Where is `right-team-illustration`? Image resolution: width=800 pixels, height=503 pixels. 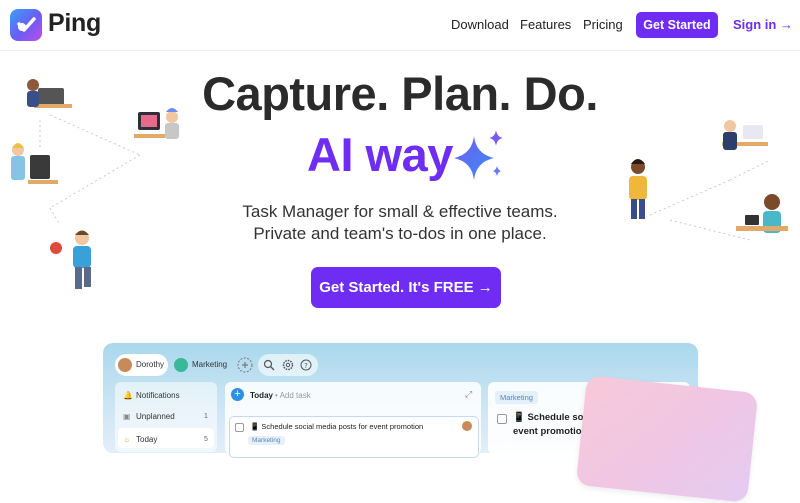 right-team-illustration is located at coordinates (708, 180).